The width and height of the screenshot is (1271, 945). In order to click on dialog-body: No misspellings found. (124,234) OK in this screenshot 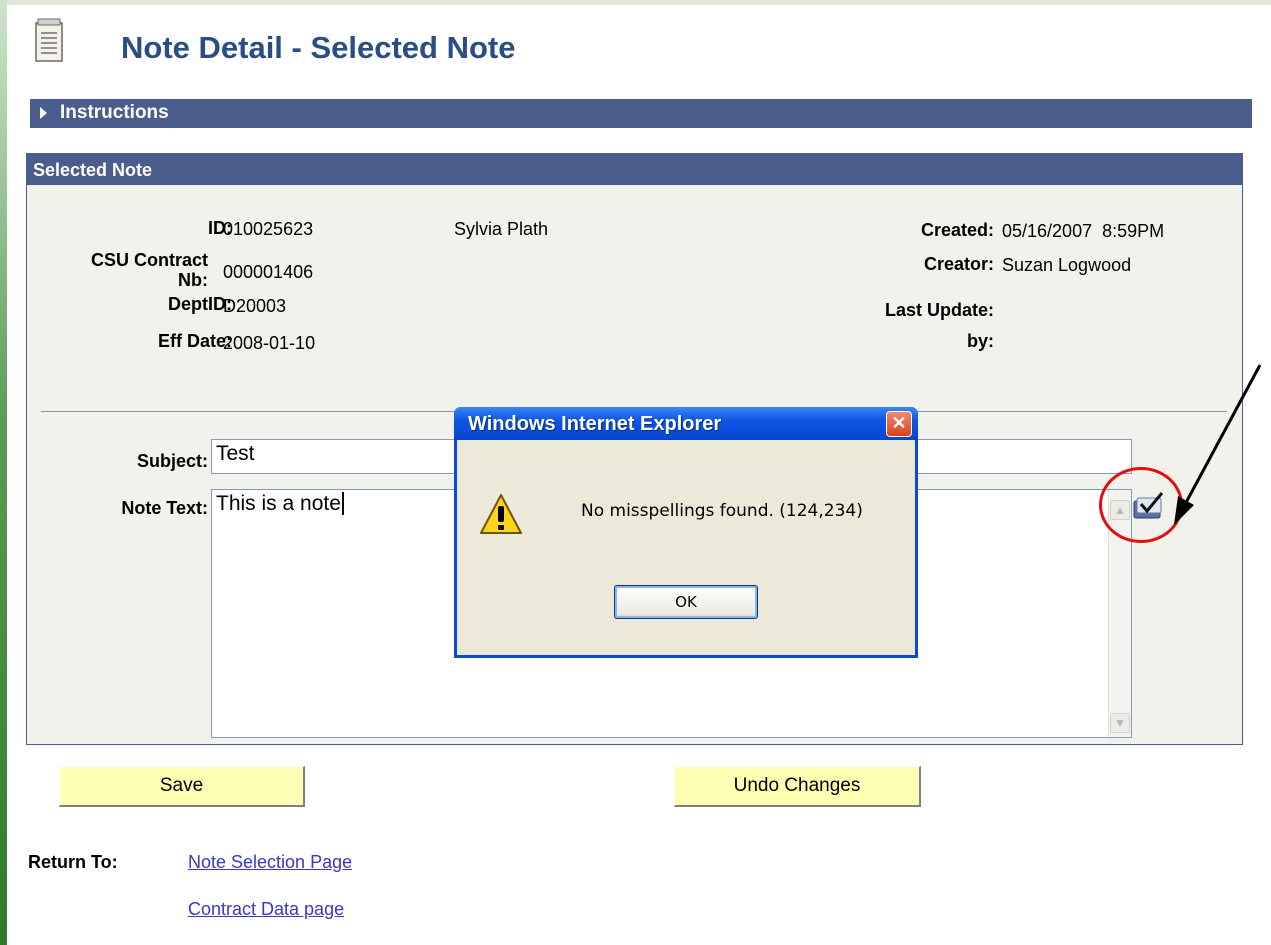, I will do `click(686, 547)`.